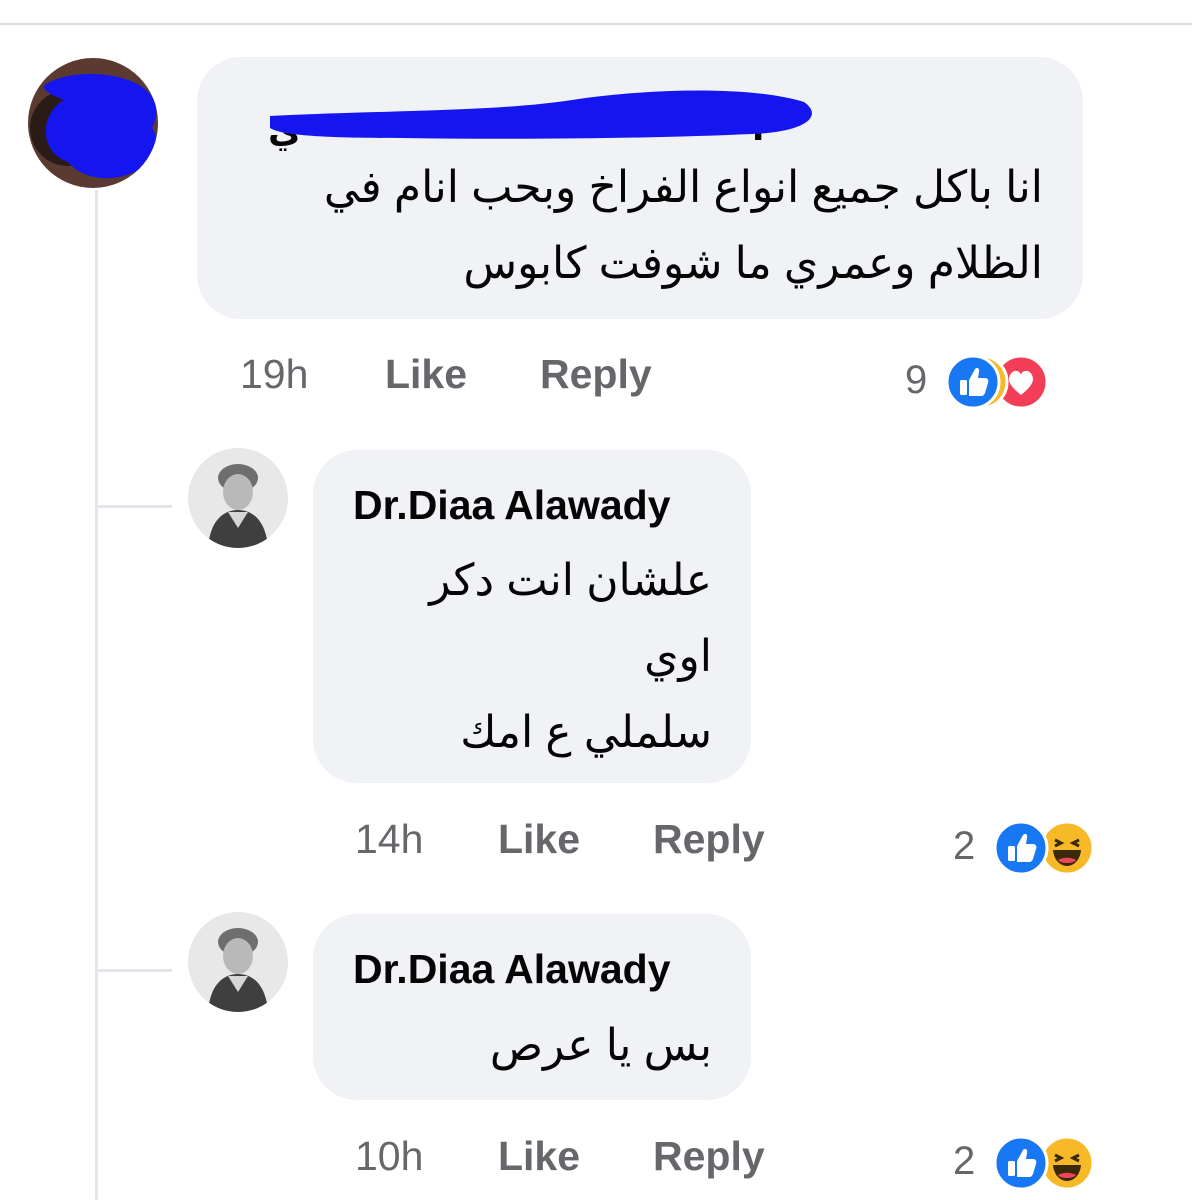 This screenshot has height=1200, width=1192. I want to click on top-divider, so click(596, 24).